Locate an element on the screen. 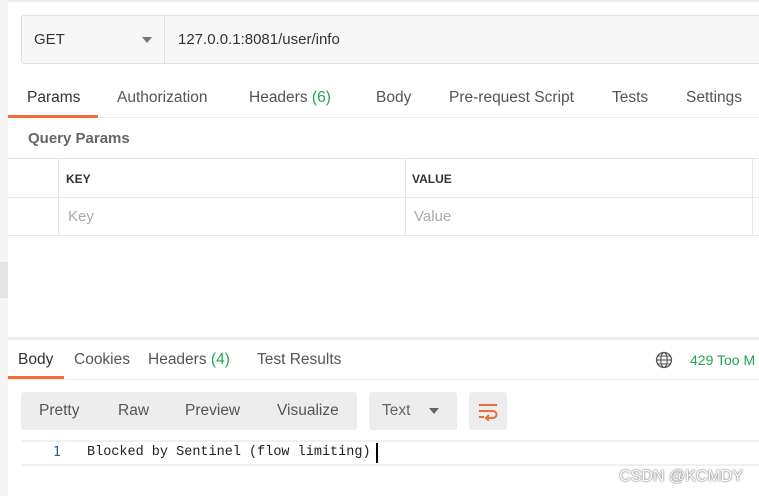 This screenshot has width=759, height=496. watermark: CSDN @KCMDY is located at coordinates (681, 476).